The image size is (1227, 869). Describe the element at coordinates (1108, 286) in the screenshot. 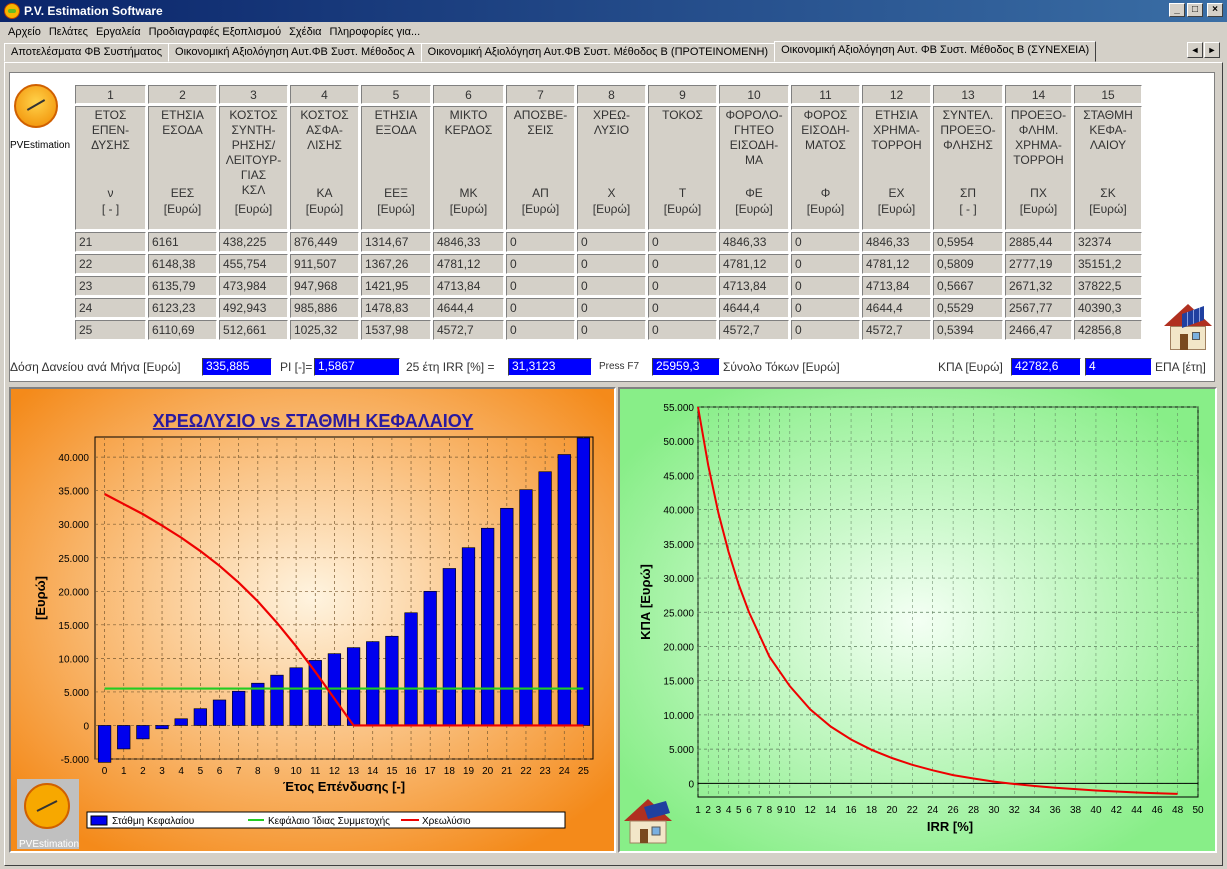

I see `table-cell: 37822,5` at that location.